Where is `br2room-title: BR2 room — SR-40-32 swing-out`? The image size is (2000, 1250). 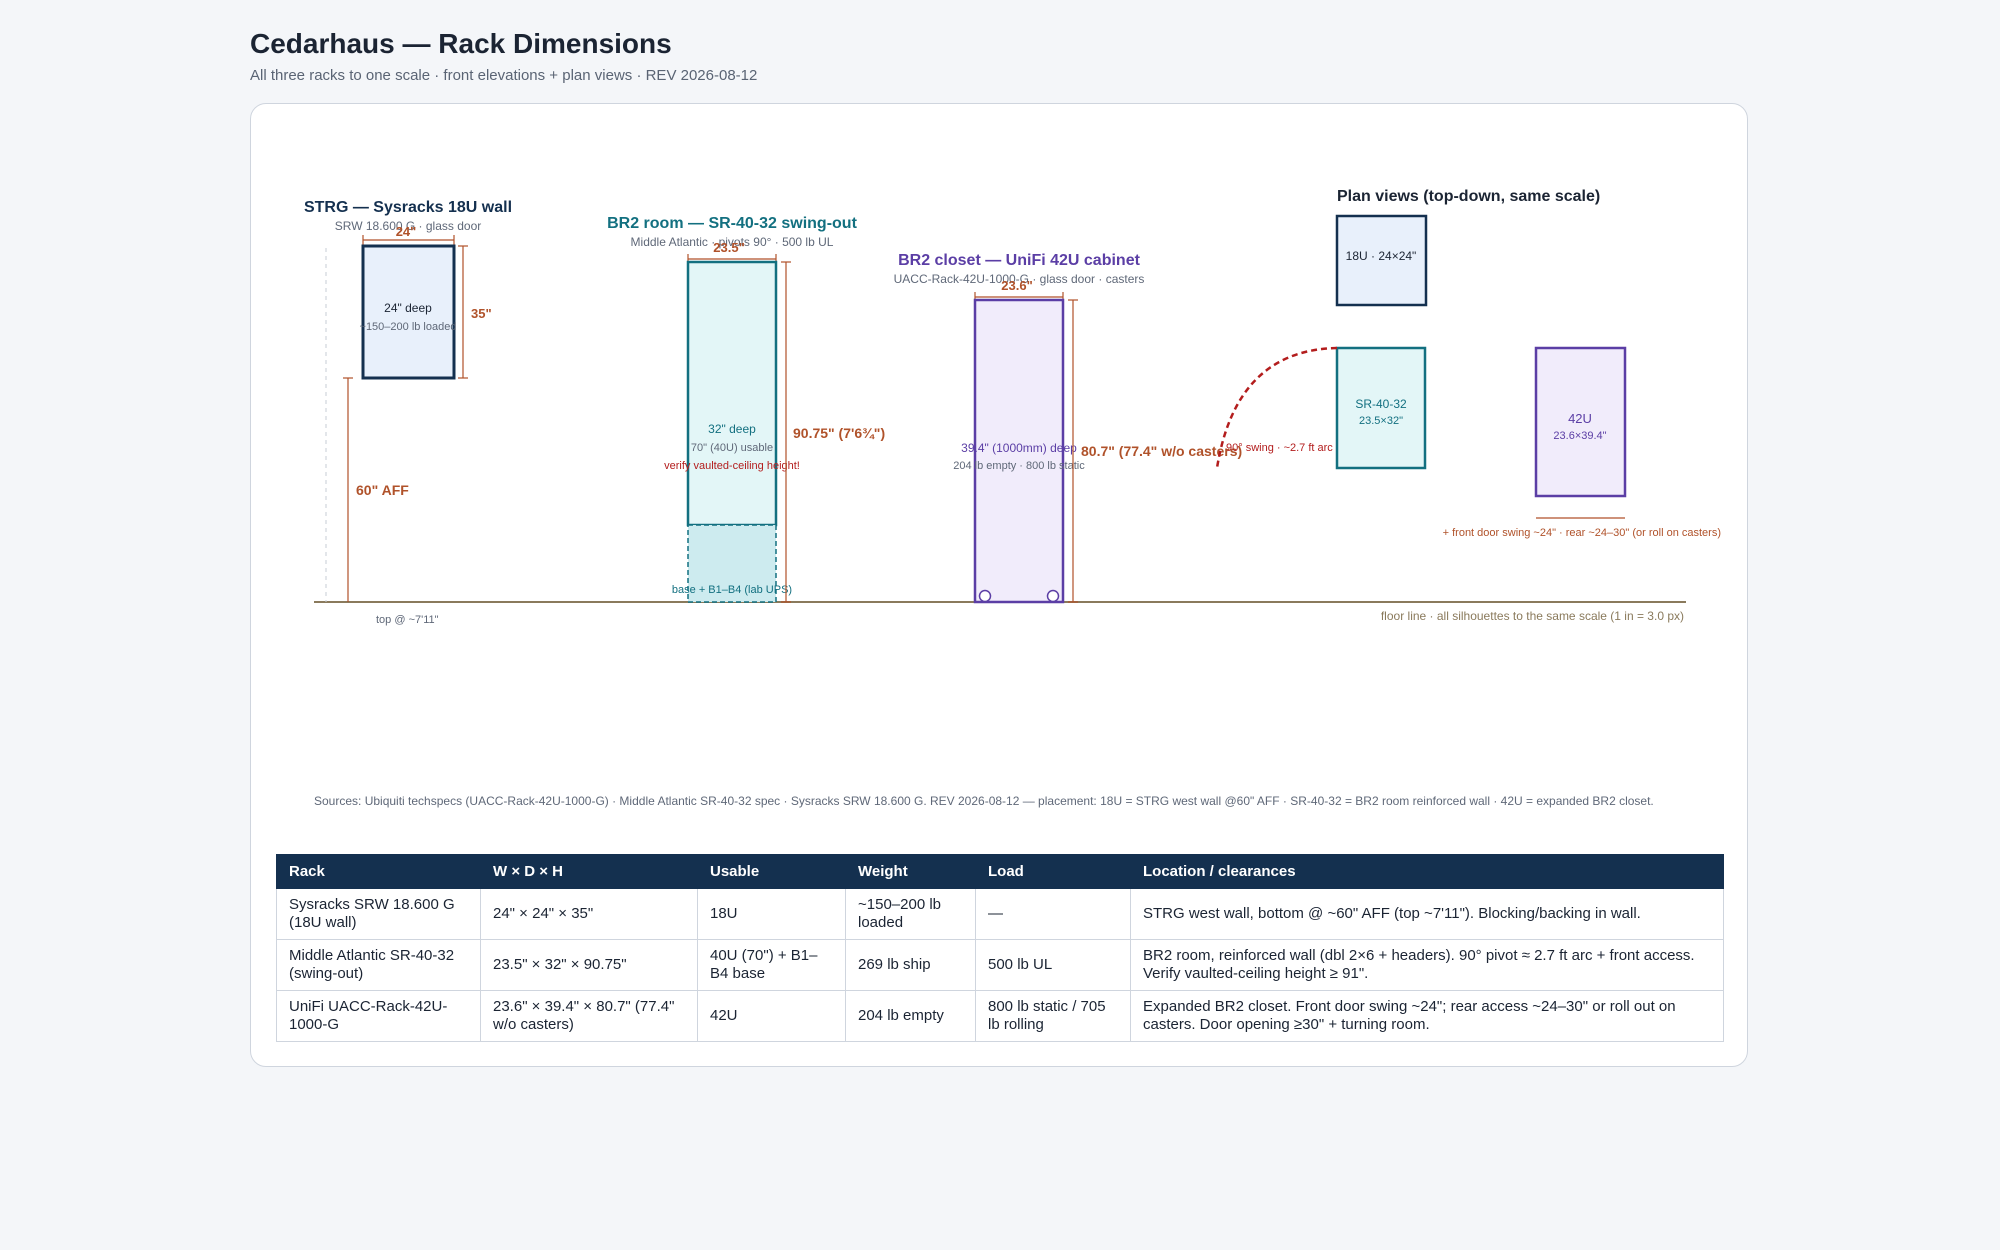 br2room-title: BR2 room — SR-40-32 swing-out is located at coordinates (732, 223).